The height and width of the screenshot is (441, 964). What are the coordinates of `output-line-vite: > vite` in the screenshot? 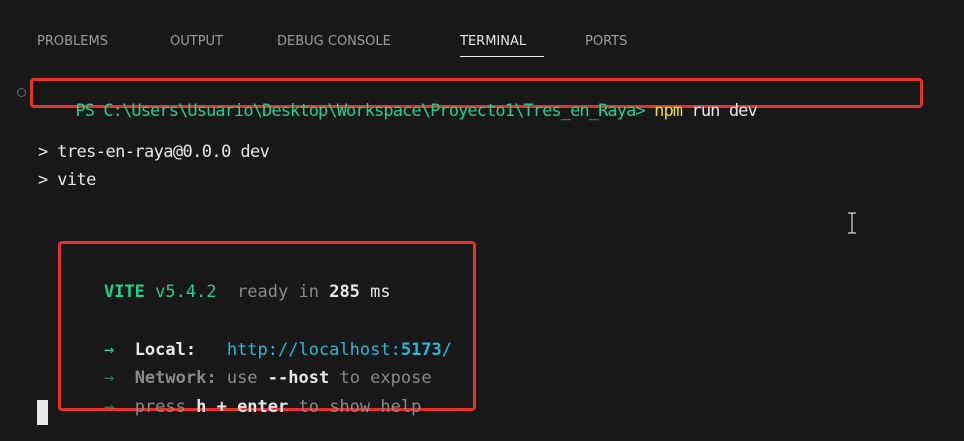 It's located at (67, 180).